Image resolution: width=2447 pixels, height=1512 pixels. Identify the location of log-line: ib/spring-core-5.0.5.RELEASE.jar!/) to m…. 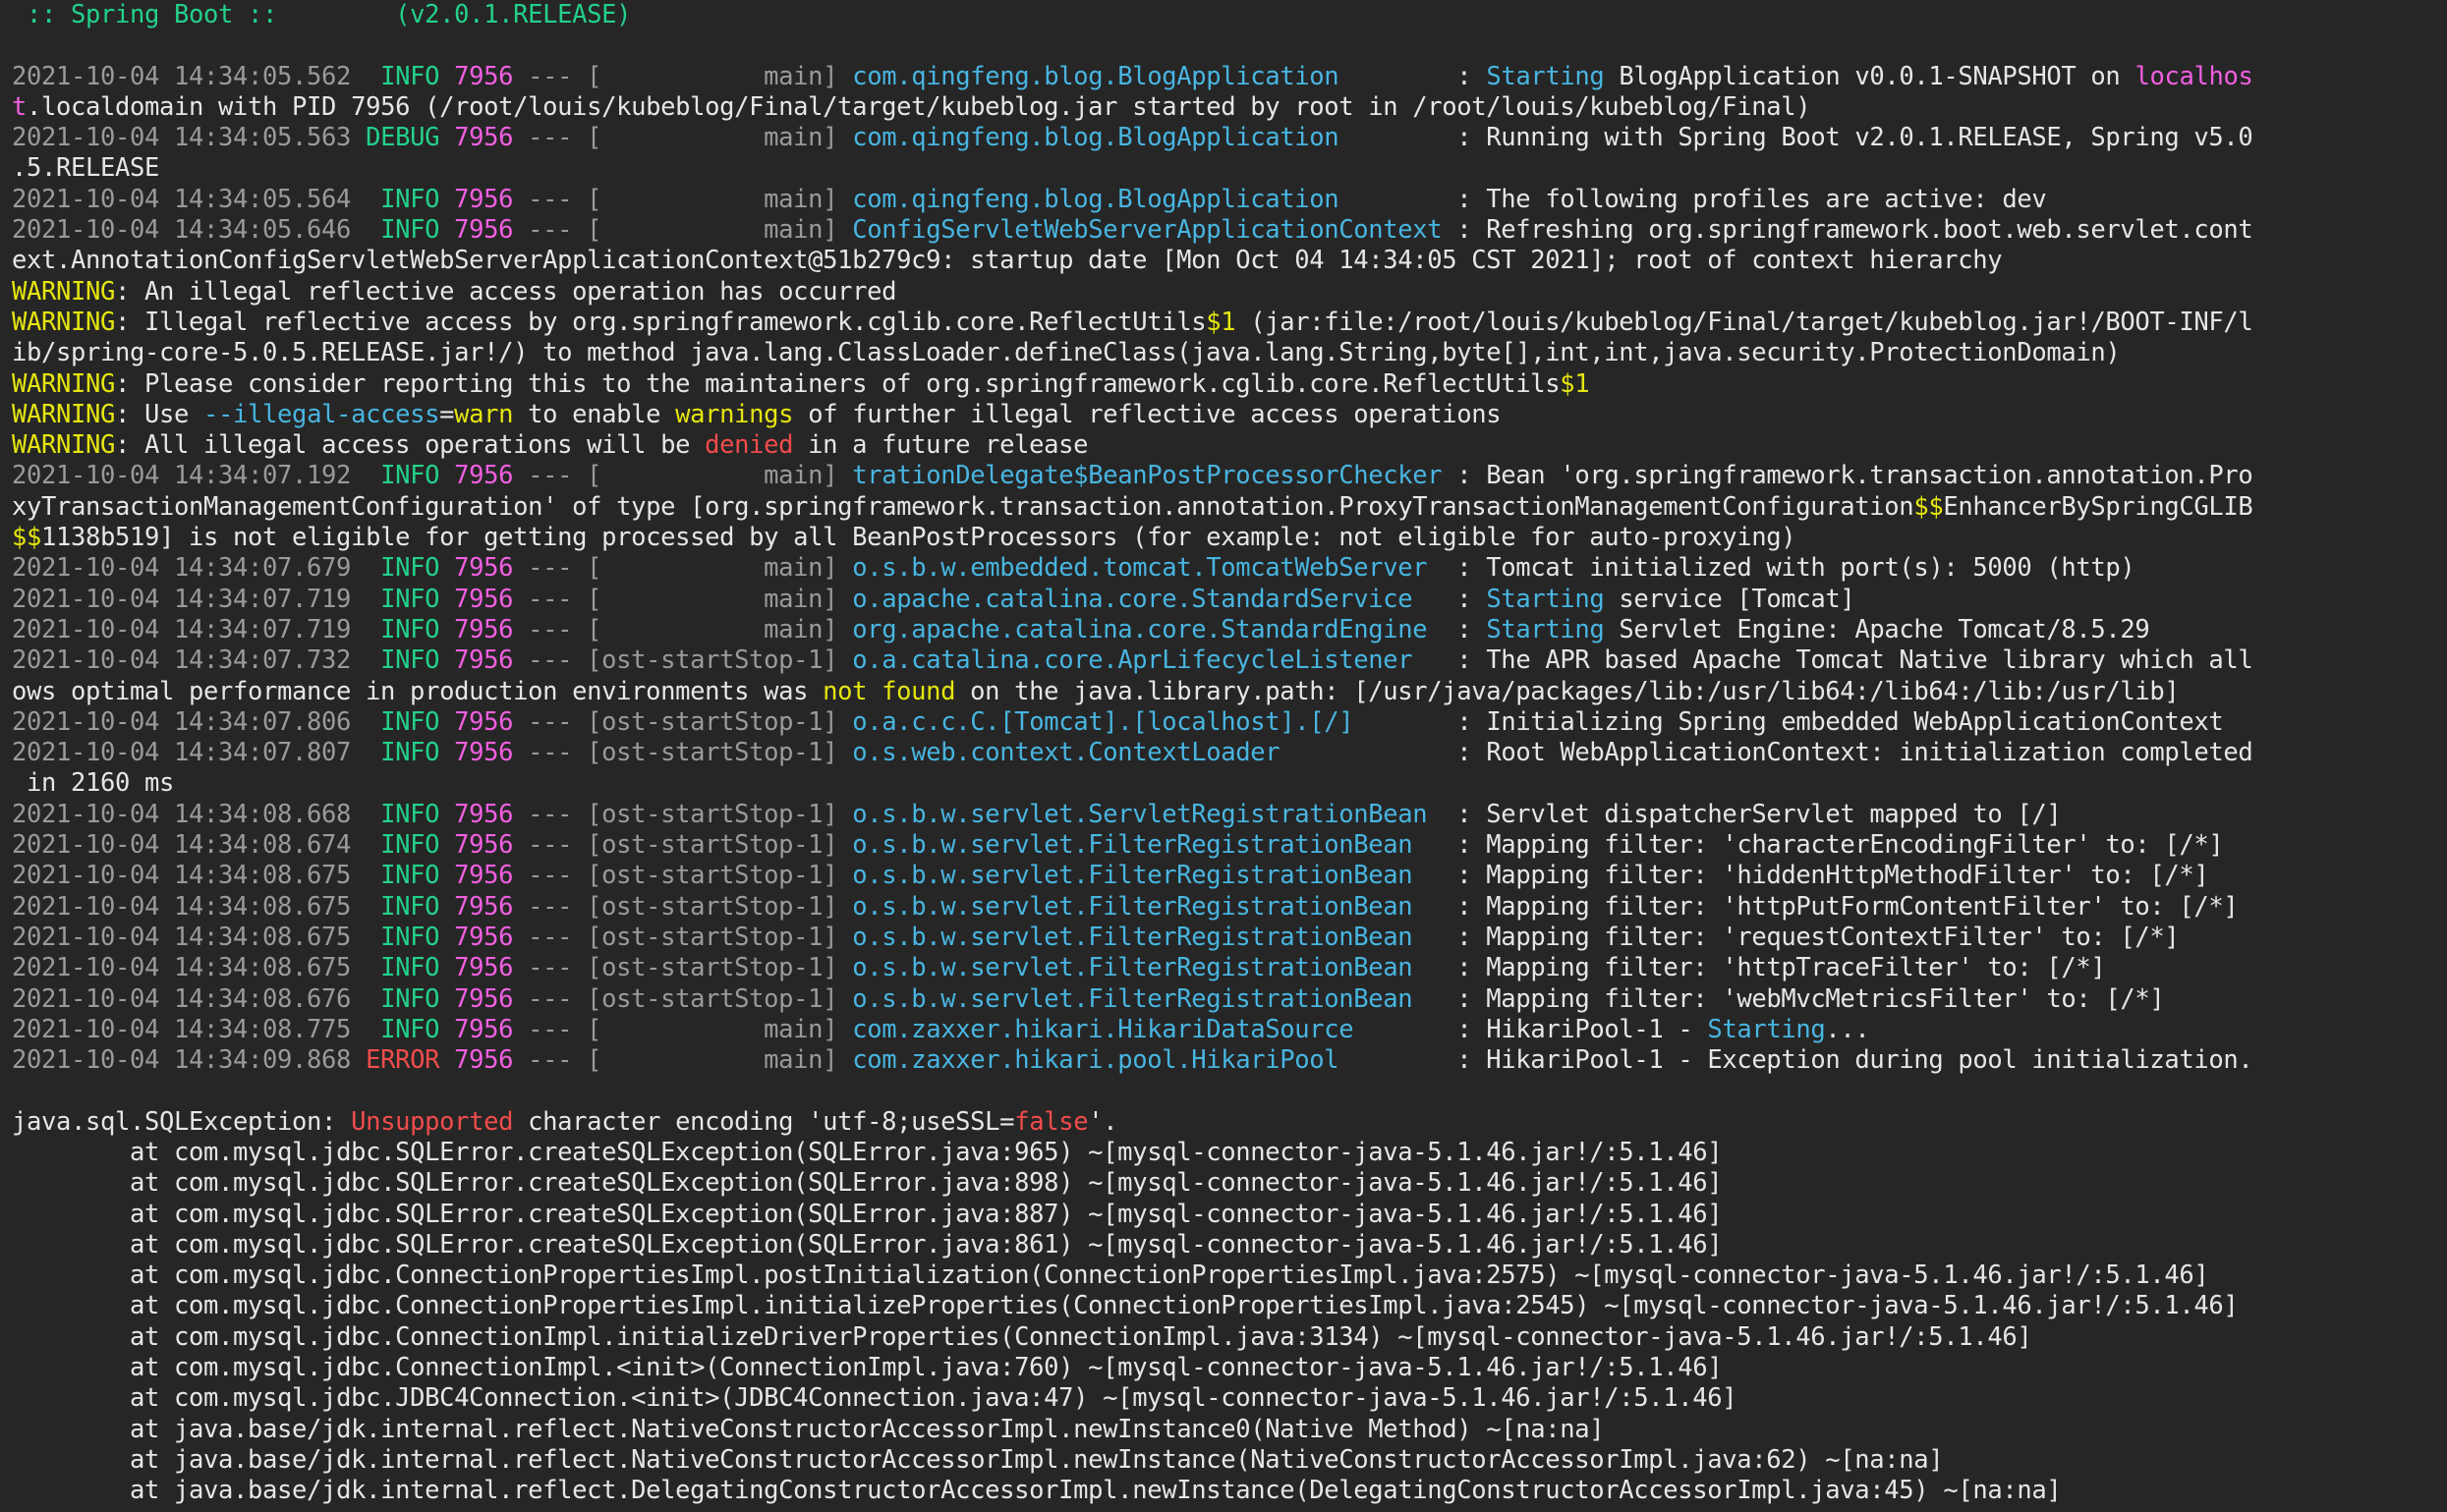
(1224, 353).